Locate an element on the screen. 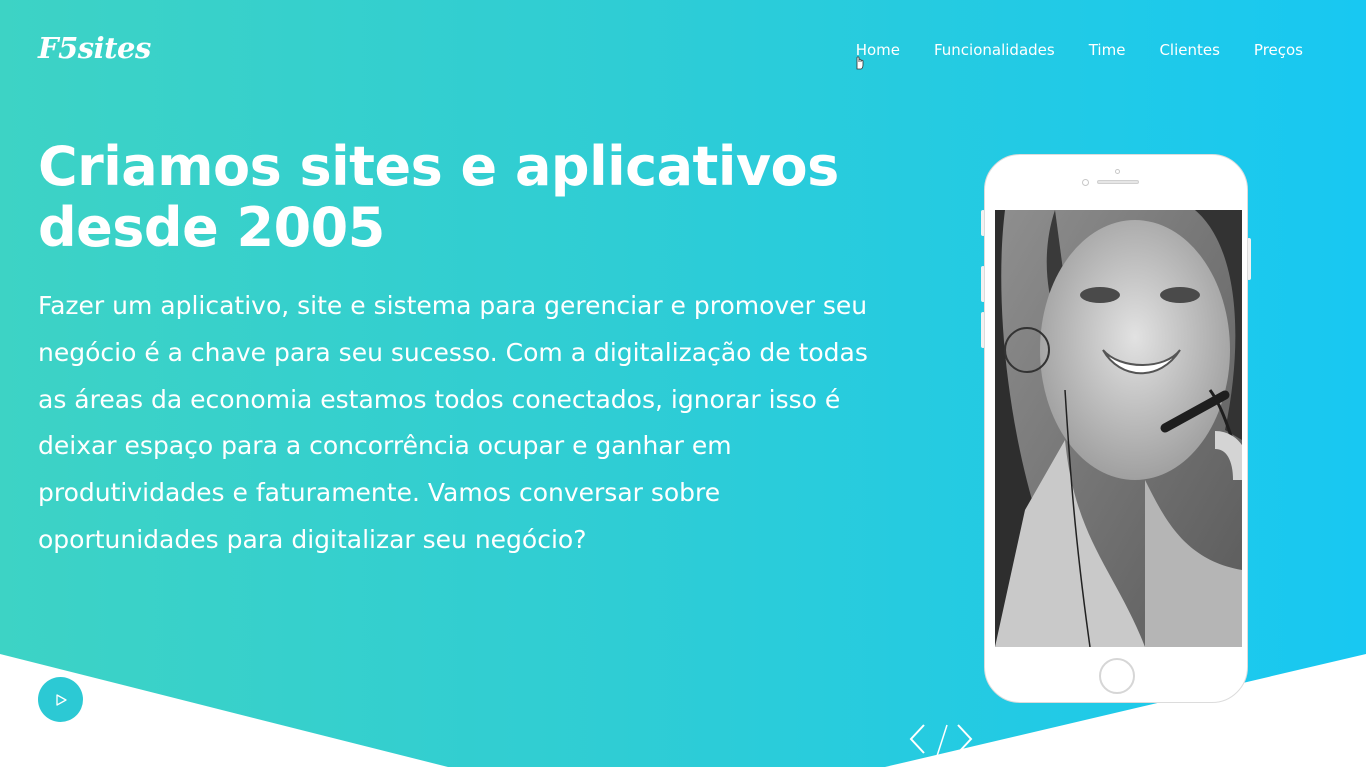 The image size is (1366, 767). nav-item-clientes: Clientes is located at coordinates (1189, 50).